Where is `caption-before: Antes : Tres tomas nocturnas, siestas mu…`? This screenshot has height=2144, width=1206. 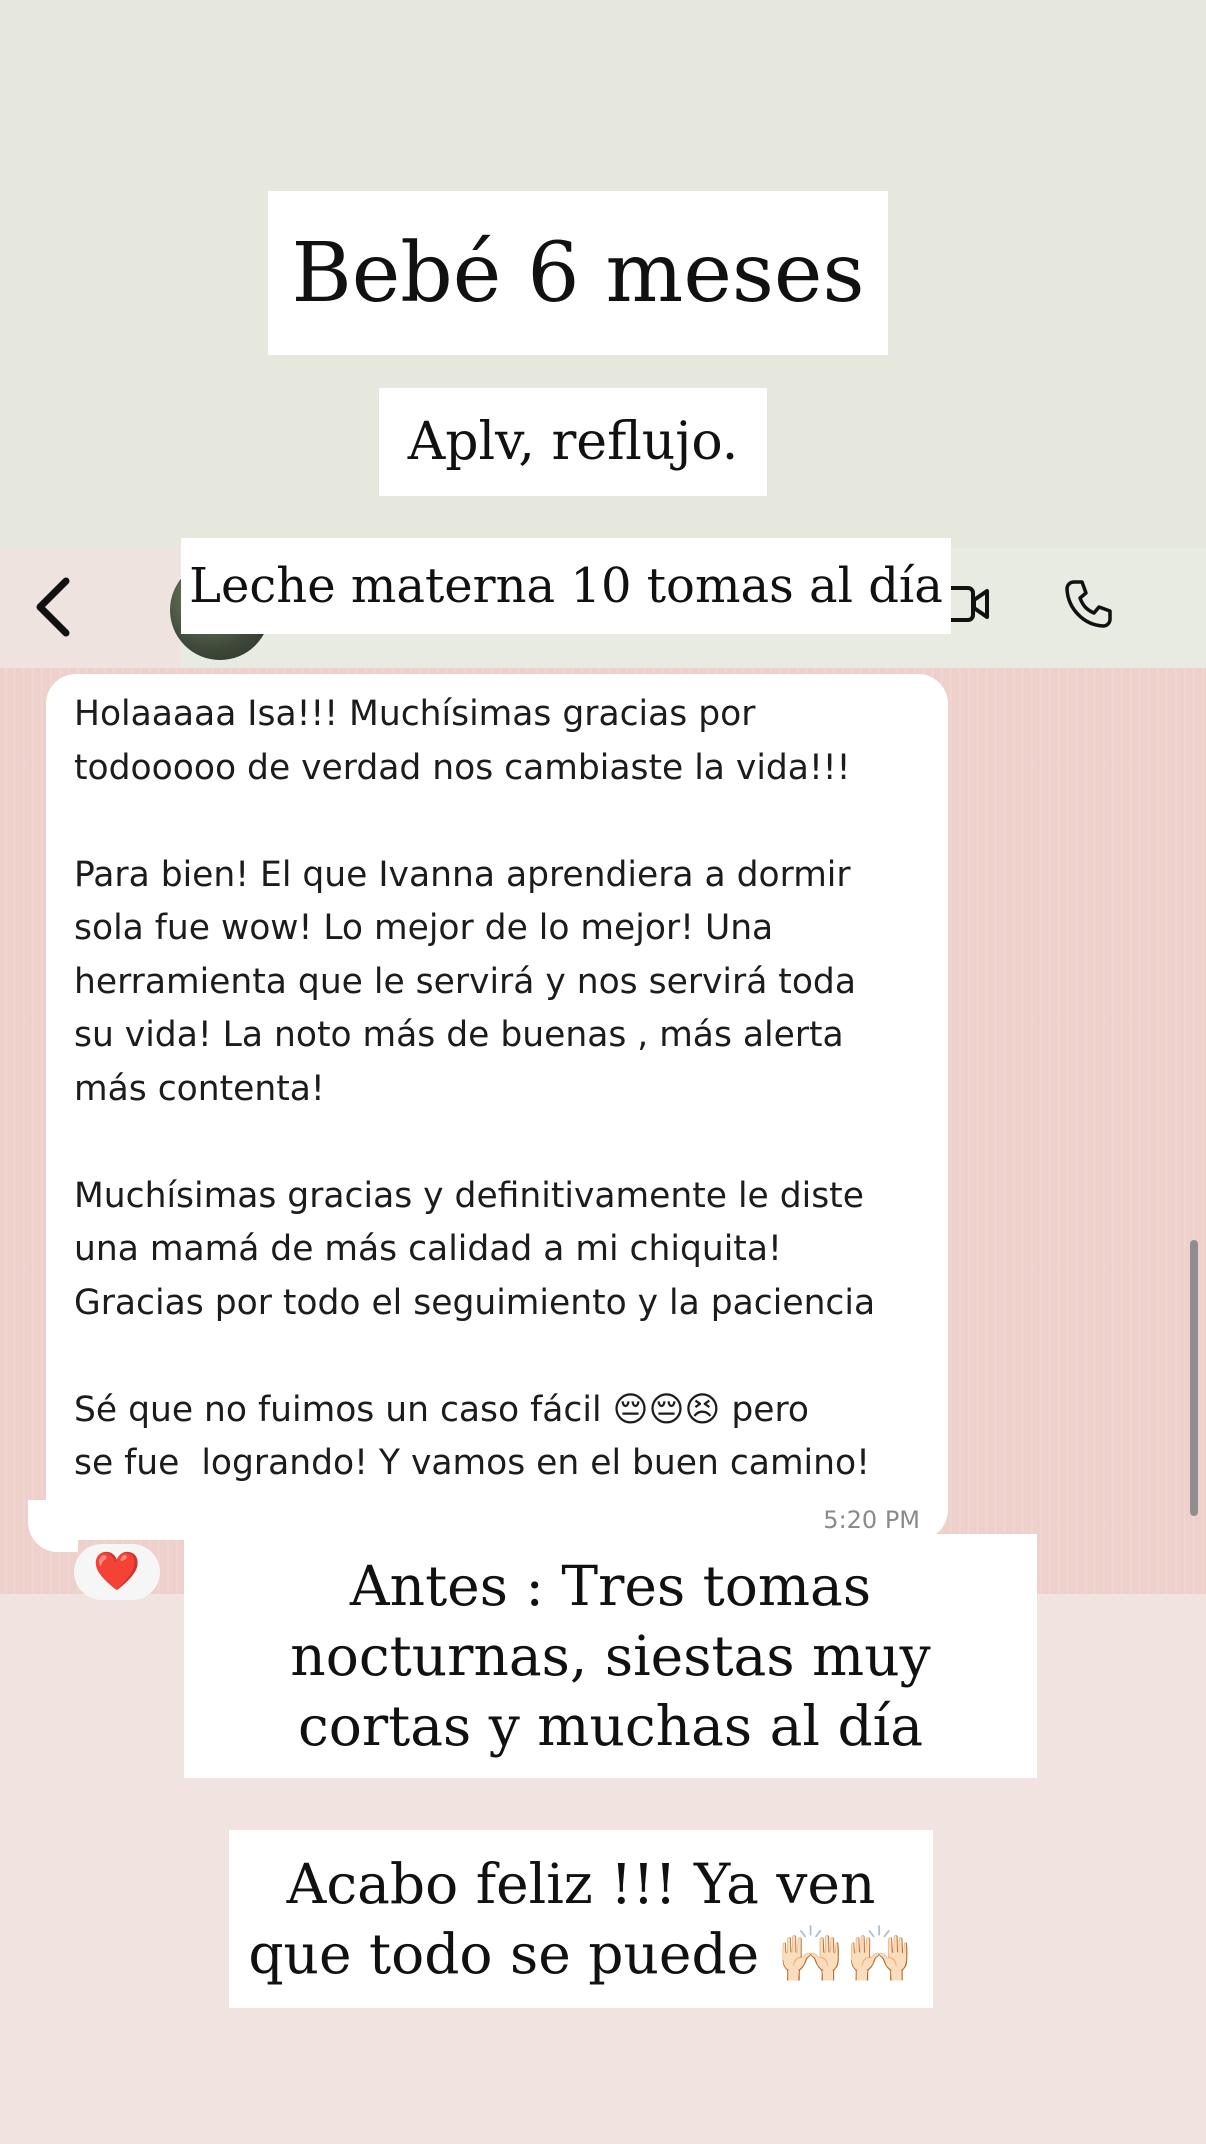
caption-before: Antes : Tres tomas nocturnas, siestas mu… is located at coordinates (610, 1656).